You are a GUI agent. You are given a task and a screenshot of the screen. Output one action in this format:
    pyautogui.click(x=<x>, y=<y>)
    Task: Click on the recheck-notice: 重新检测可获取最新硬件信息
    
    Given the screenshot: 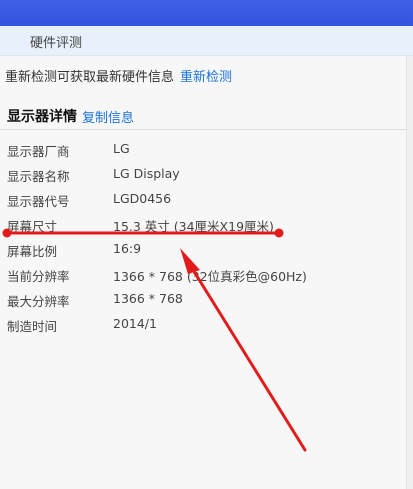 What is the action you would take?
    pyautogui.click(x=90, y=77)
    